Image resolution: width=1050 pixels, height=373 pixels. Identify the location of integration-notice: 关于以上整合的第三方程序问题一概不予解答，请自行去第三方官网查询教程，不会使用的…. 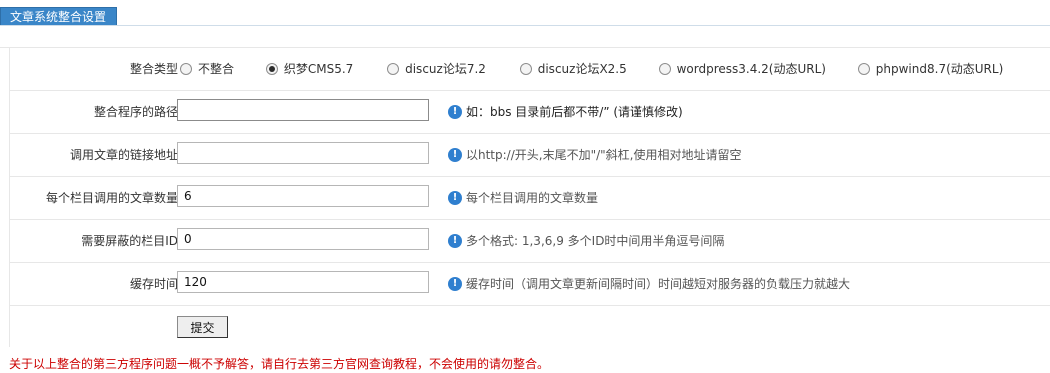
(279, 364).